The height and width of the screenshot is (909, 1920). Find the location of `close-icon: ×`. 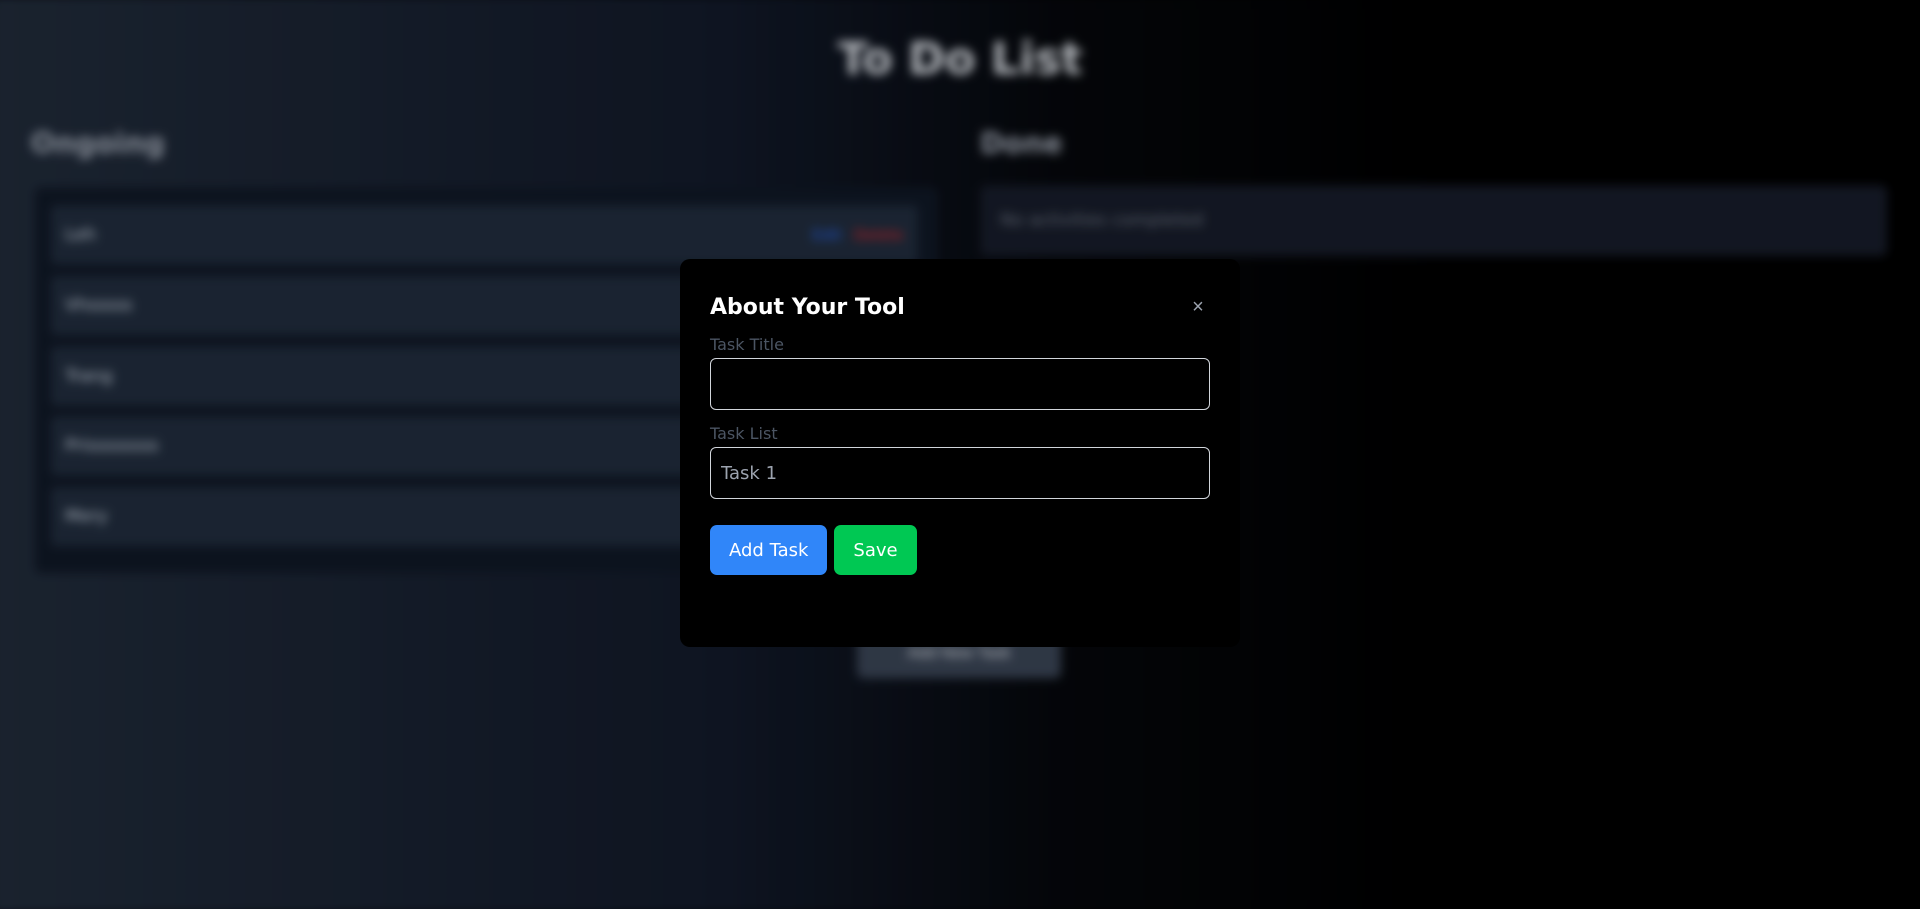

close-icon: × is located at coordinates (1198, 307).